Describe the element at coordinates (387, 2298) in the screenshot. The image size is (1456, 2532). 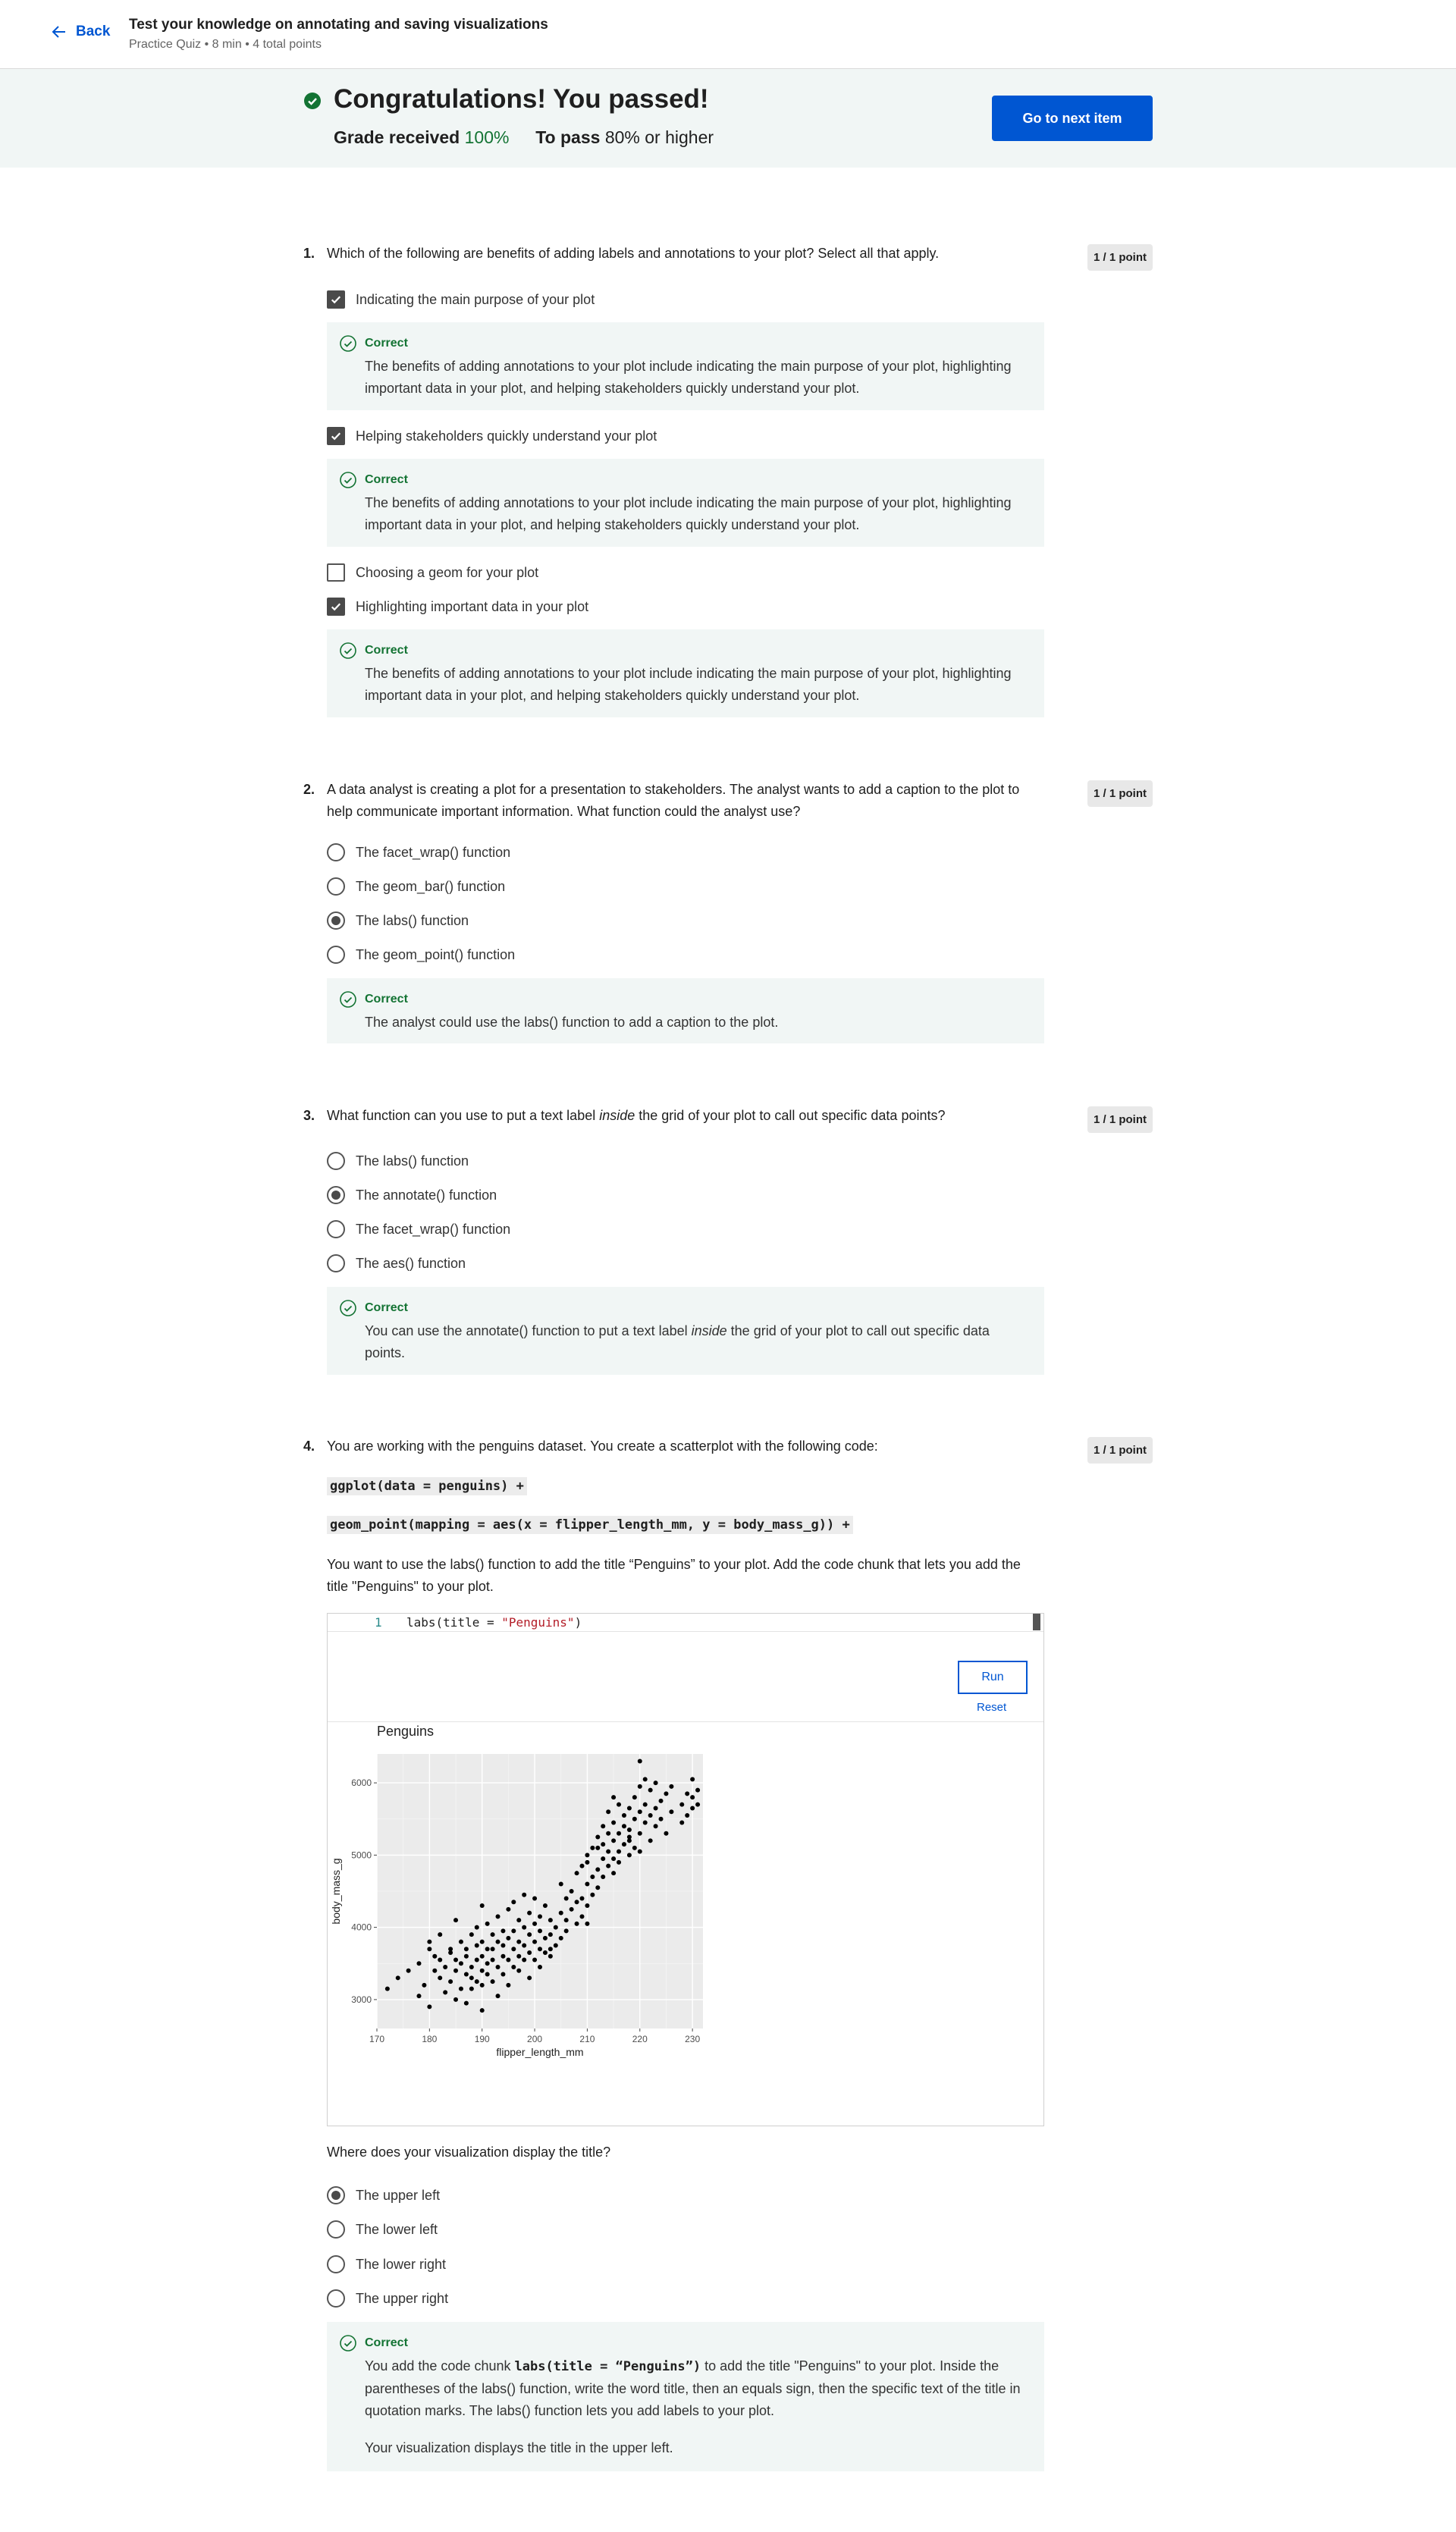
I see `option-radio: The upper right` at that location.